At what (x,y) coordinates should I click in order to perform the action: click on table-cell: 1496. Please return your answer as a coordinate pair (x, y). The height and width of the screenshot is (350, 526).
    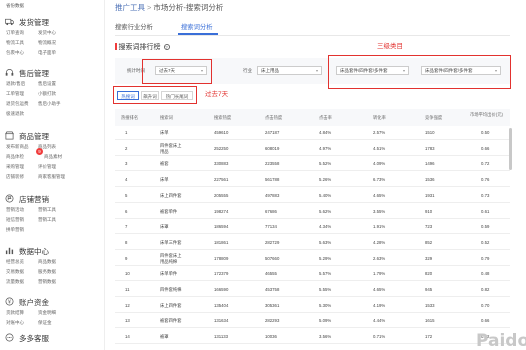
    Looking at the image, I should click on (430, 164).